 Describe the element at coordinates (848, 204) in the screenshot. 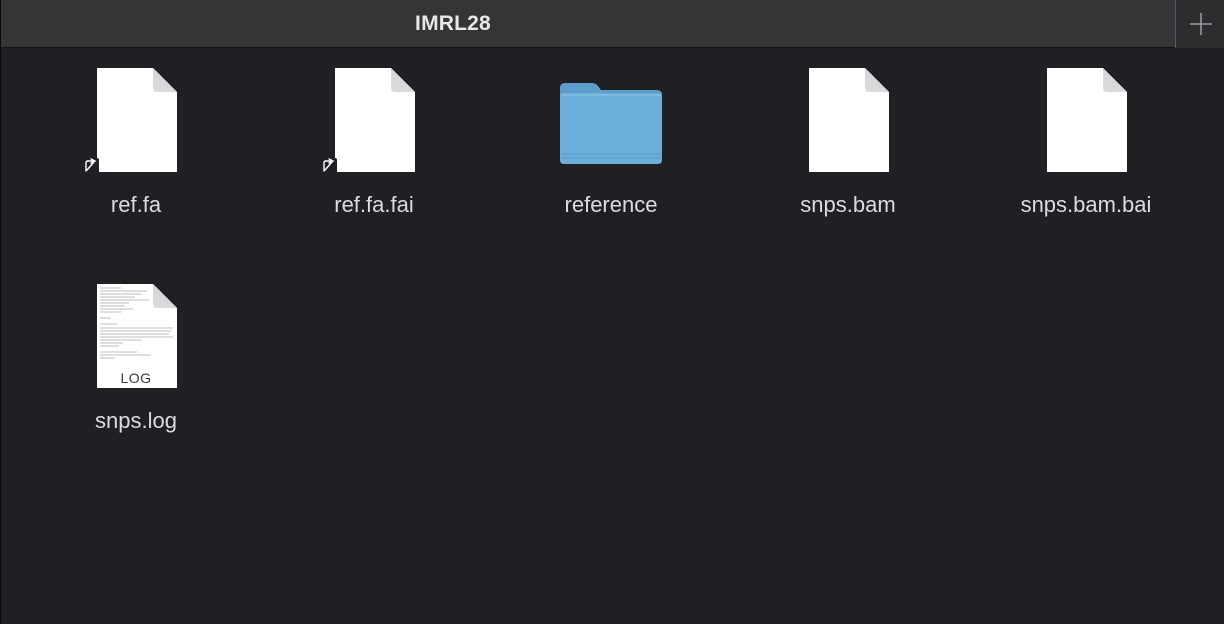

I see `file-name: snps.bam` at that location.